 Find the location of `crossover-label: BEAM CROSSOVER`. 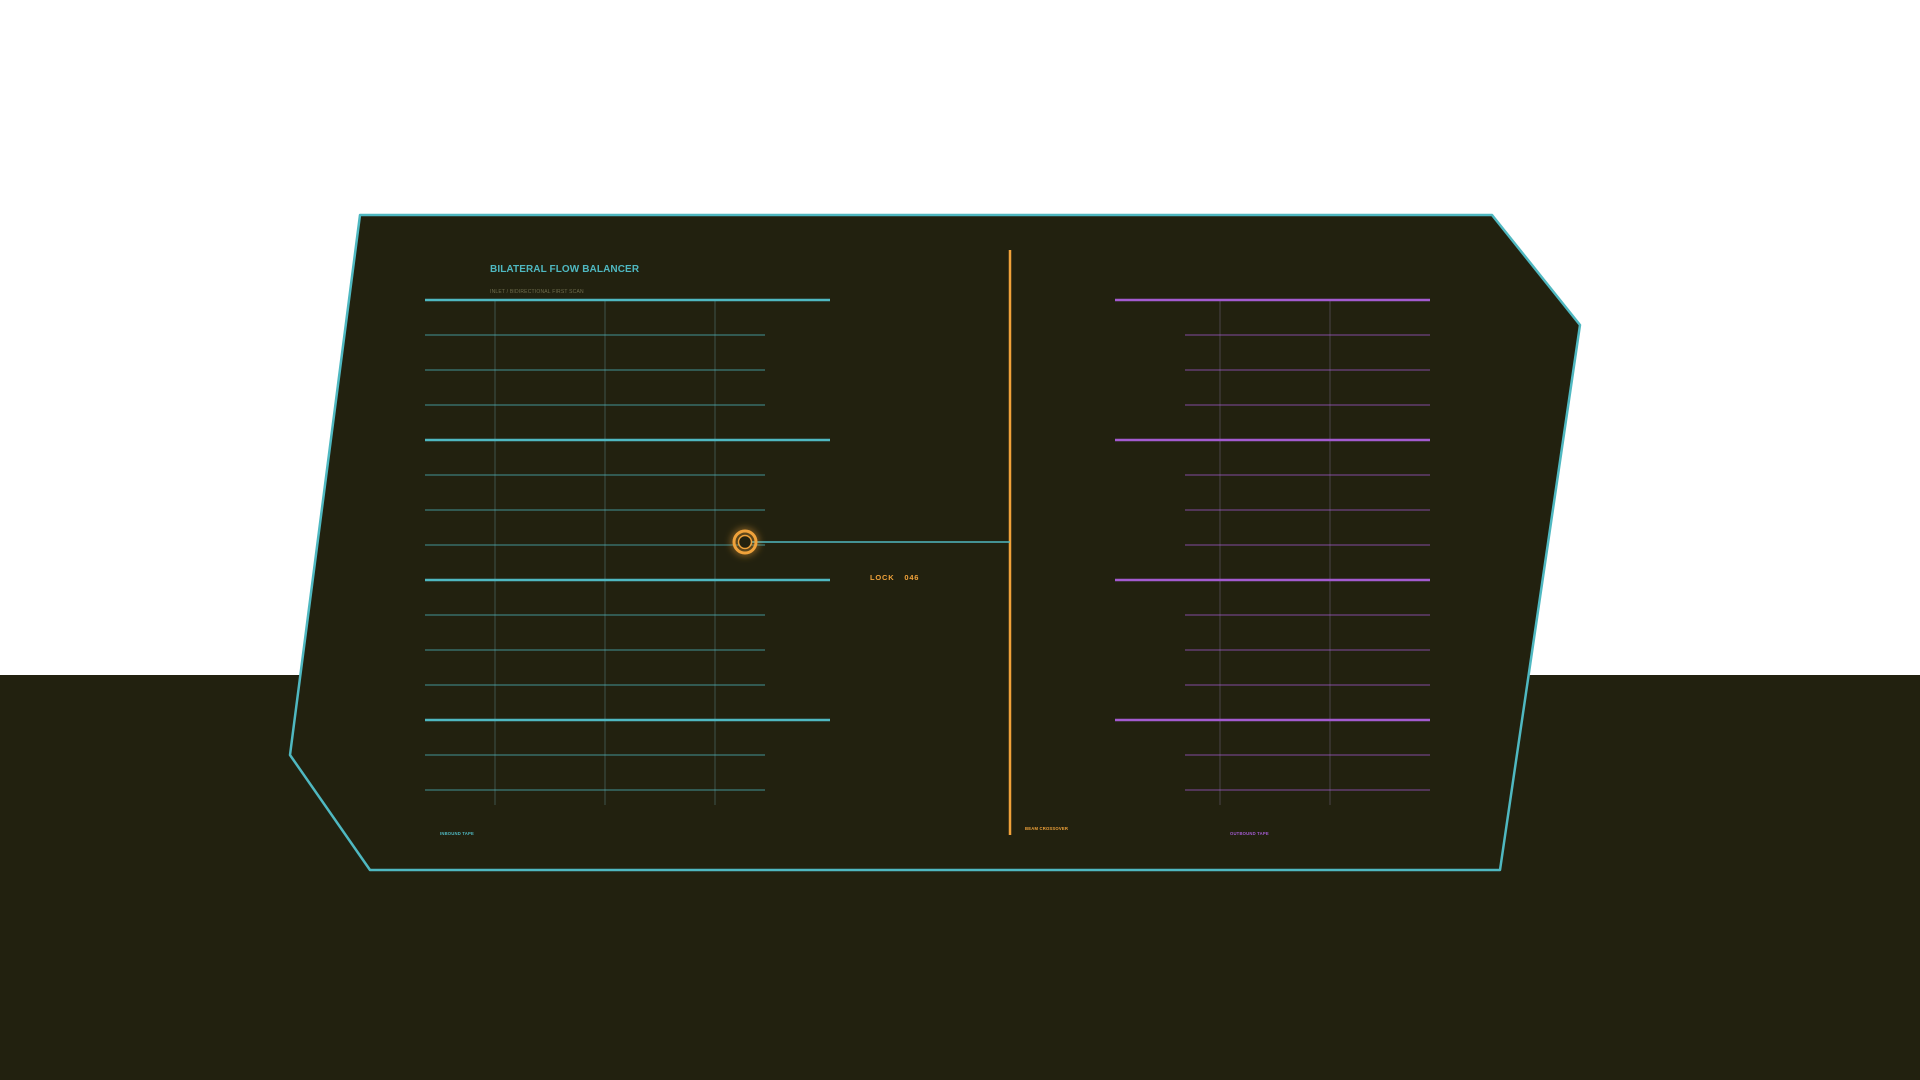

crossover-label: BEAM CROSSOVER is located at coordinates (1046, 828).